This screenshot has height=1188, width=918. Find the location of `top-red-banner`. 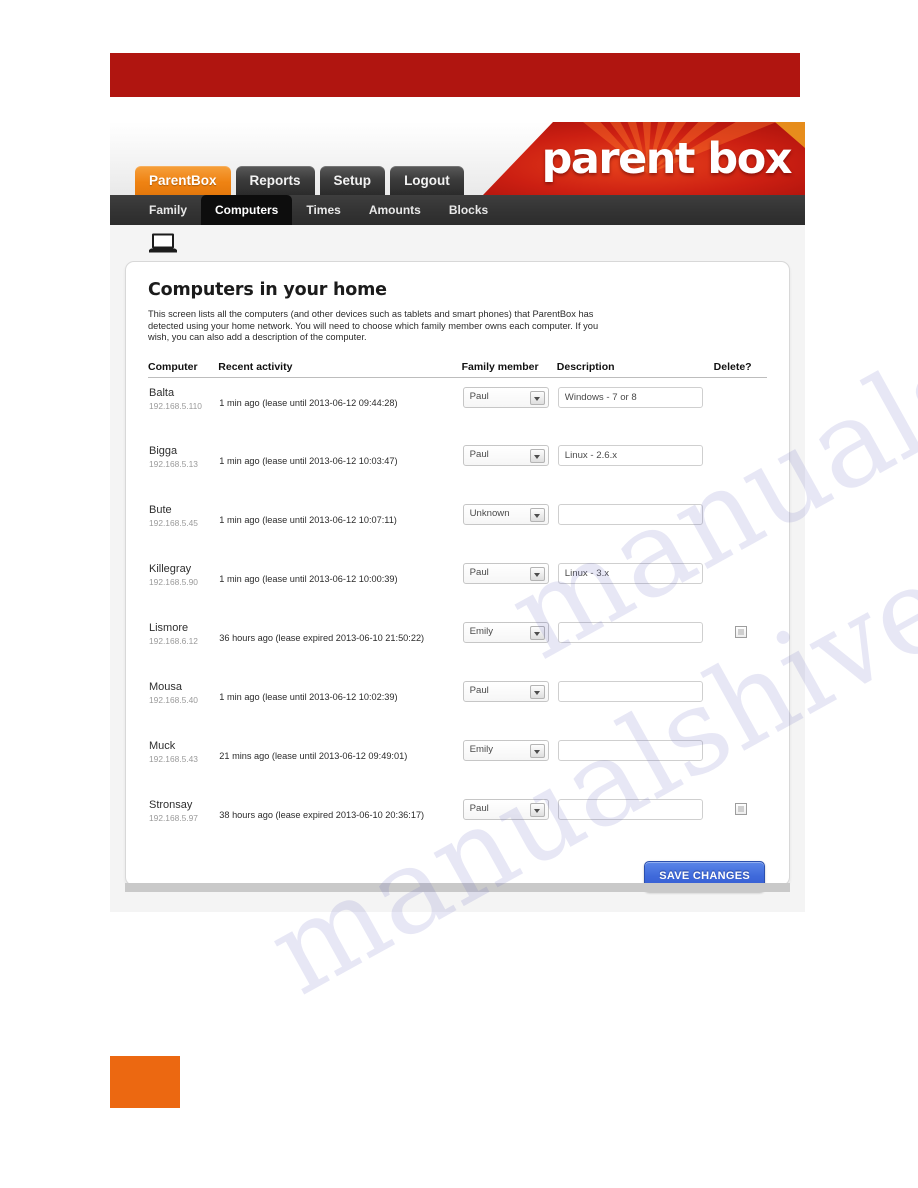

top-red-banner is located at coordinates (455, 75).